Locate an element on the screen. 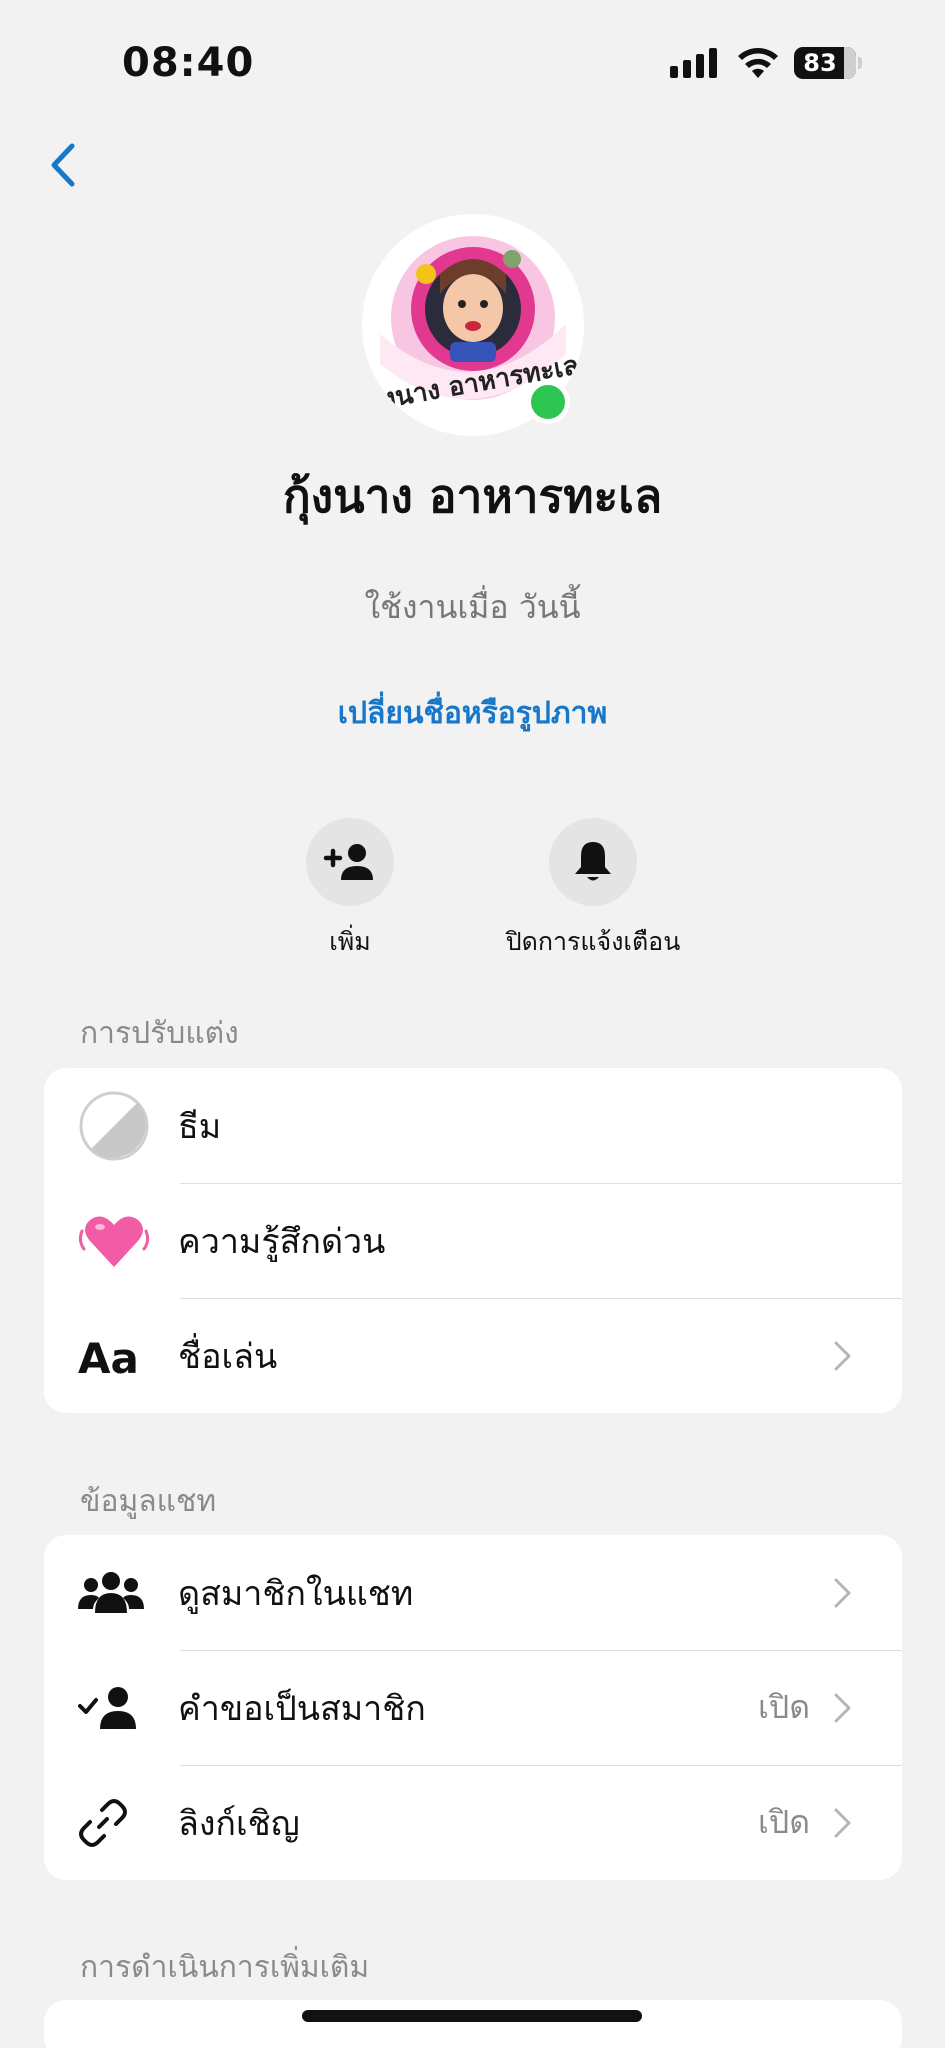 This screenshot has height=2048, width=945. row-quick-reaction: ความรู้สึกด่วน is located at coordinates (473, 1240).